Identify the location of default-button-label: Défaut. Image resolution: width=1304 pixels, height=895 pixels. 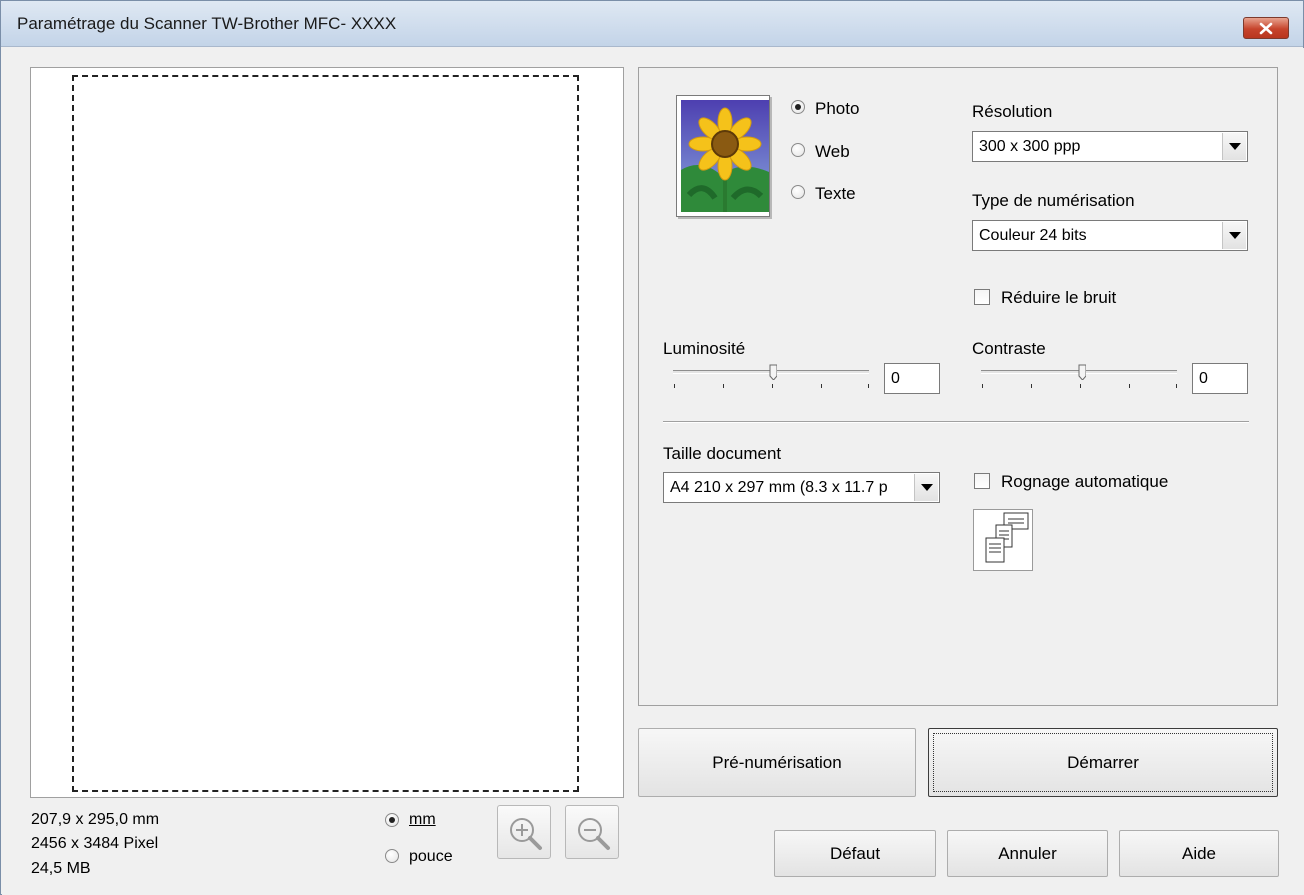
(855, 853).